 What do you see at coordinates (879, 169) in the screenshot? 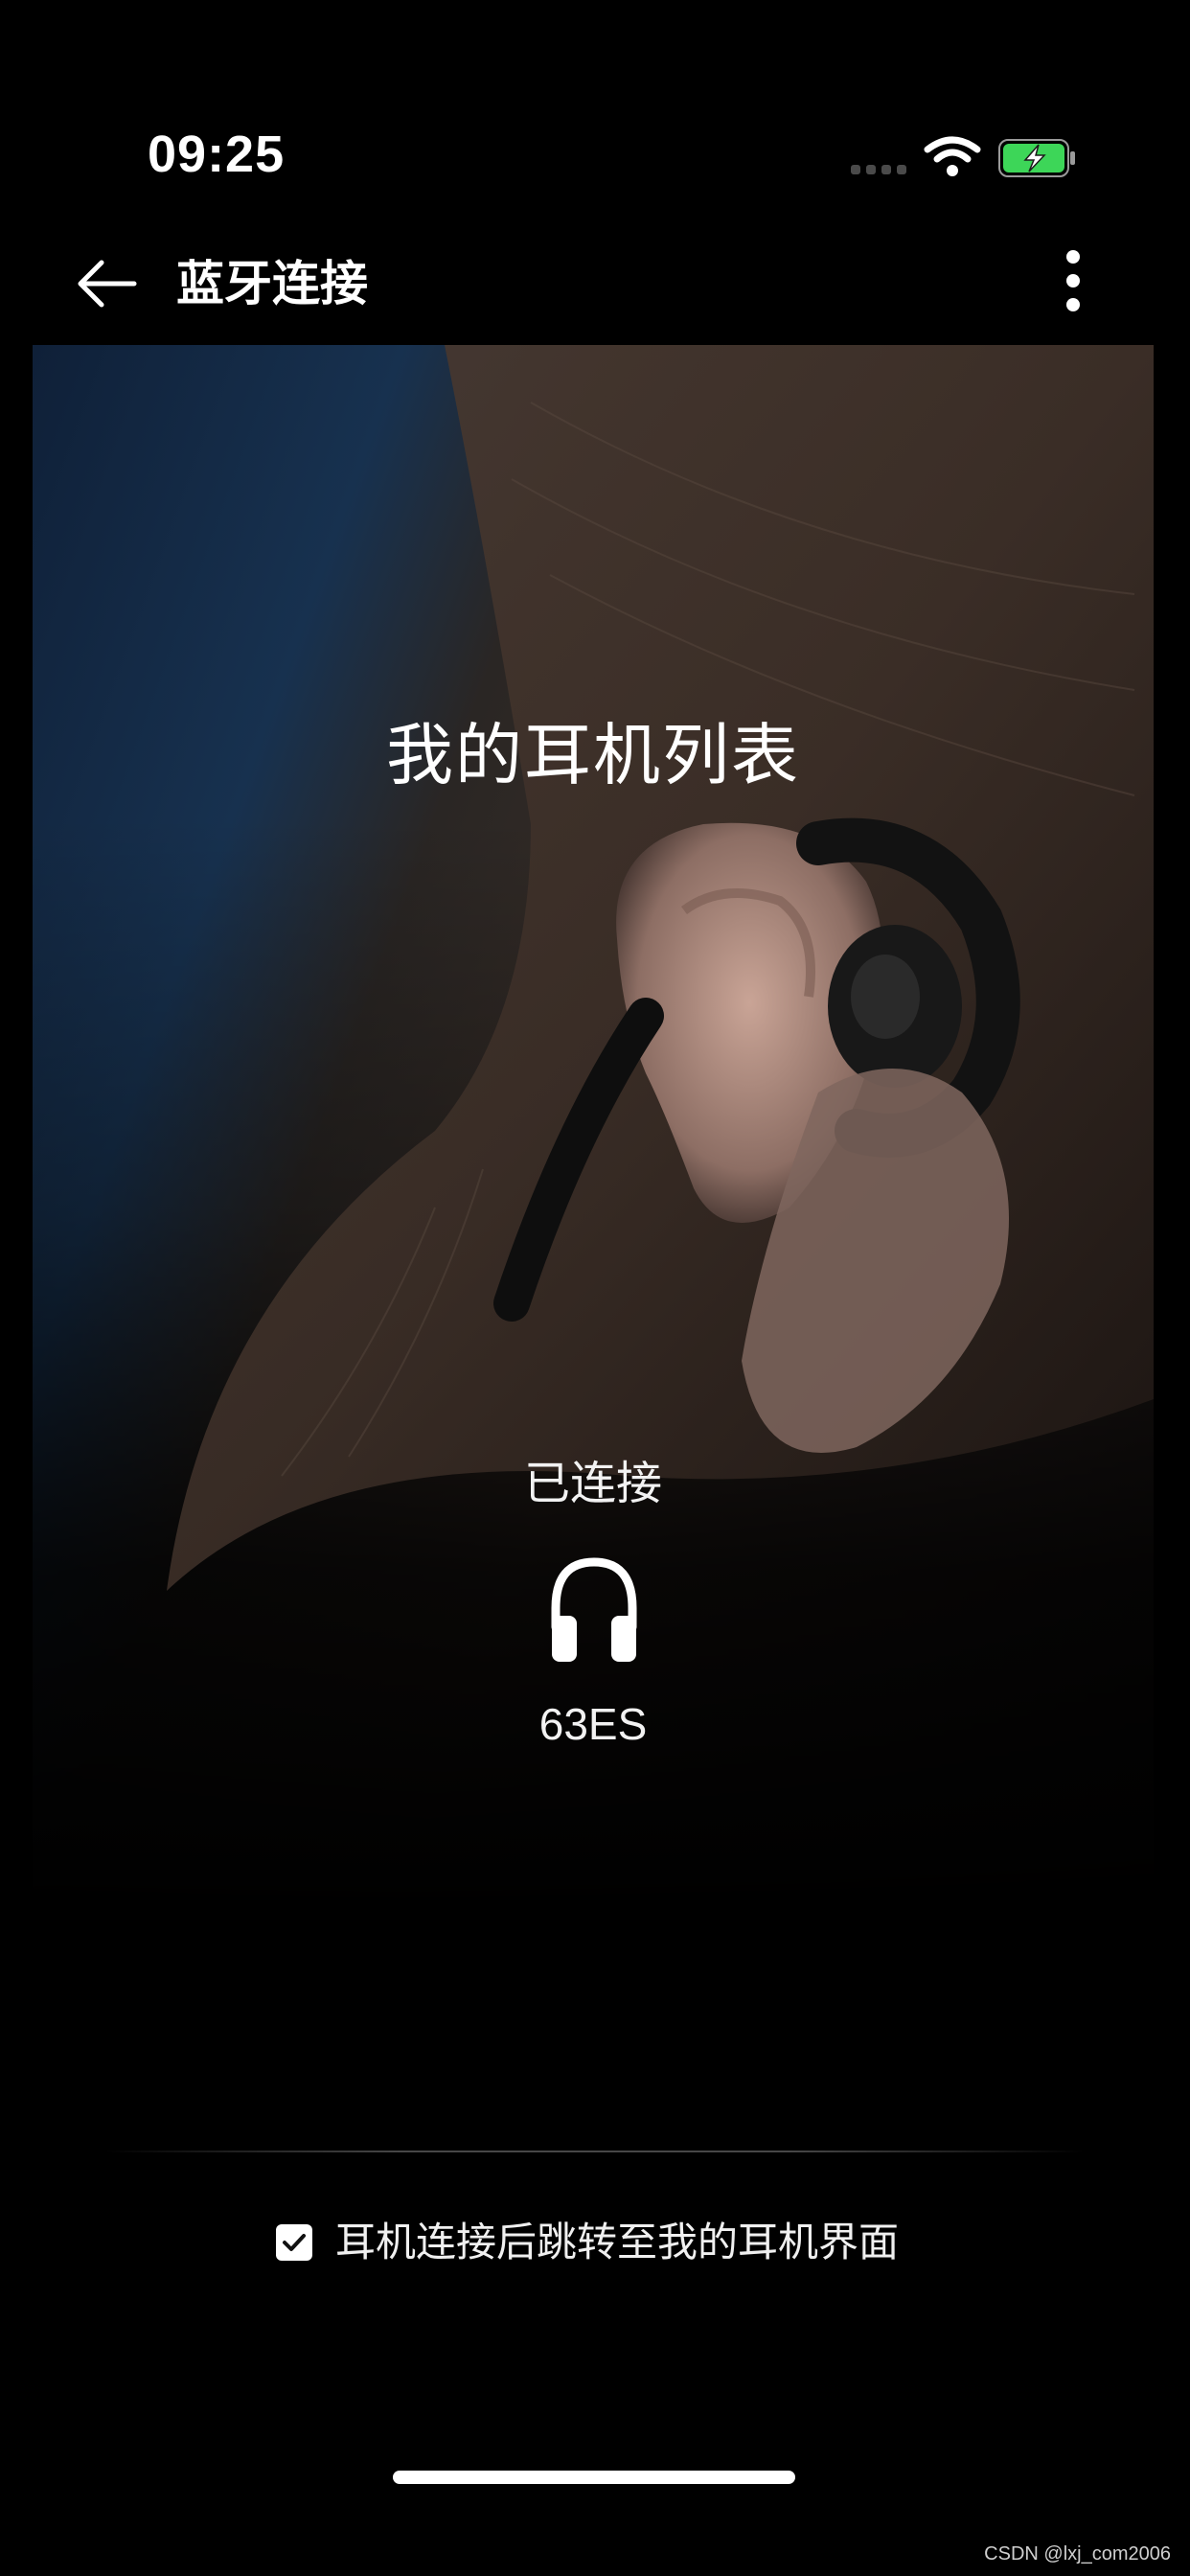
I see `cellular-signal-icon` at bounding box center [879, 169].